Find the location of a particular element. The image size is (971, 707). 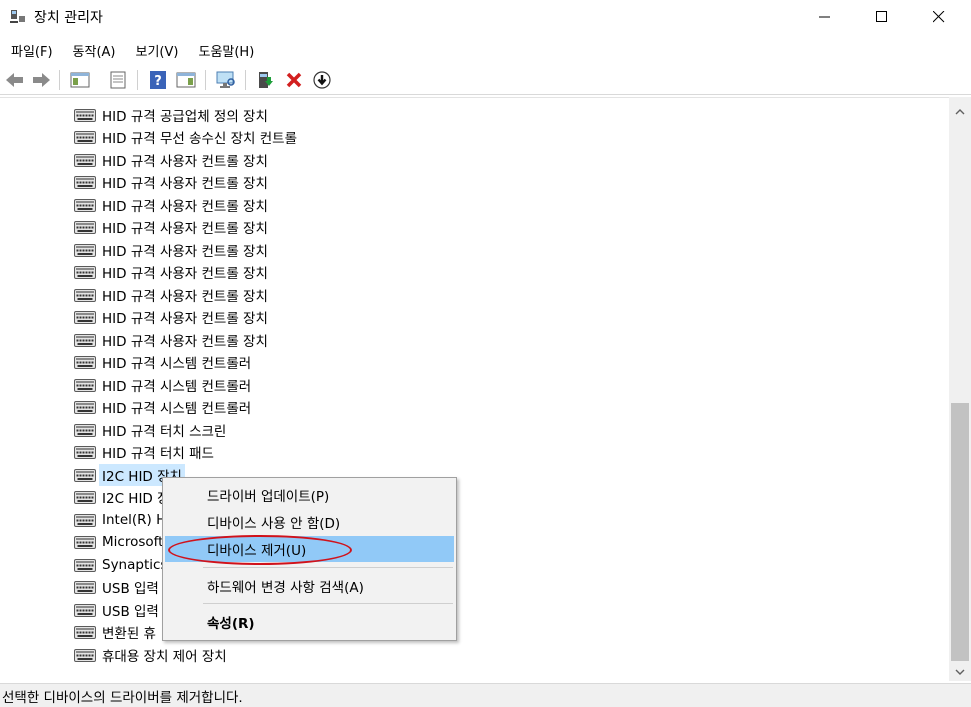

tree-item: HID 규격 공급업체 정의 장치 is located at coordinates (171, 115).